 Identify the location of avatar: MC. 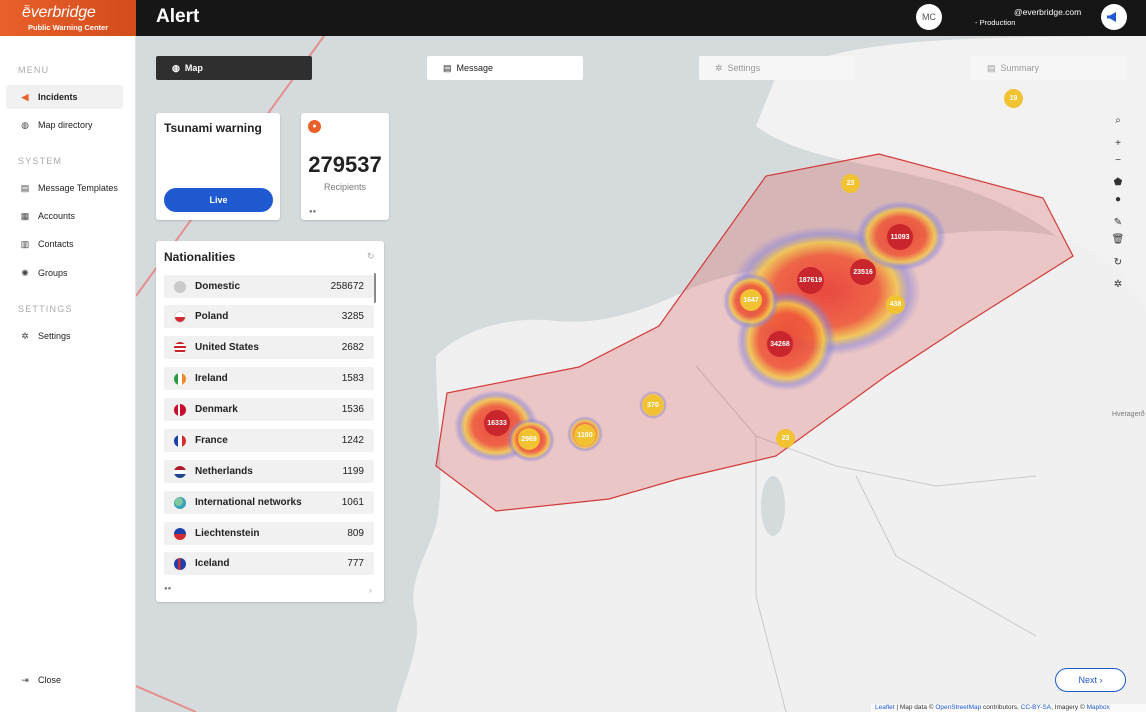
(929, 17).